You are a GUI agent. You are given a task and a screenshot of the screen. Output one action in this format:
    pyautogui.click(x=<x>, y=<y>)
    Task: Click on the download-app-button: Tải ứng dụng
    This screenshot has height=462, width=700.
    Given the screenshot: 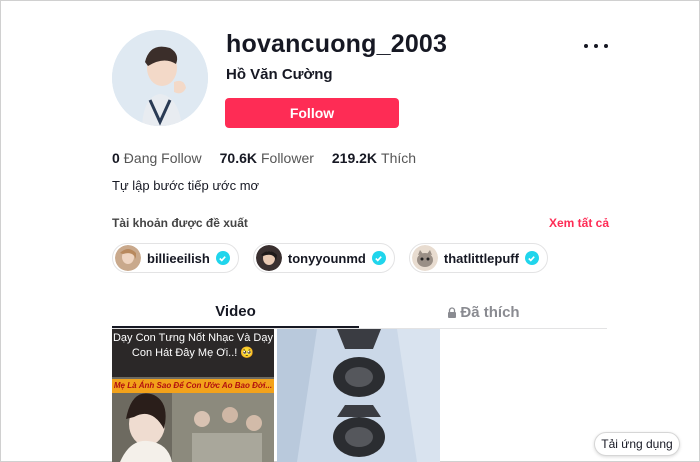 What is the action you would take?
    pyautogui.click(x=637, y=444)
    